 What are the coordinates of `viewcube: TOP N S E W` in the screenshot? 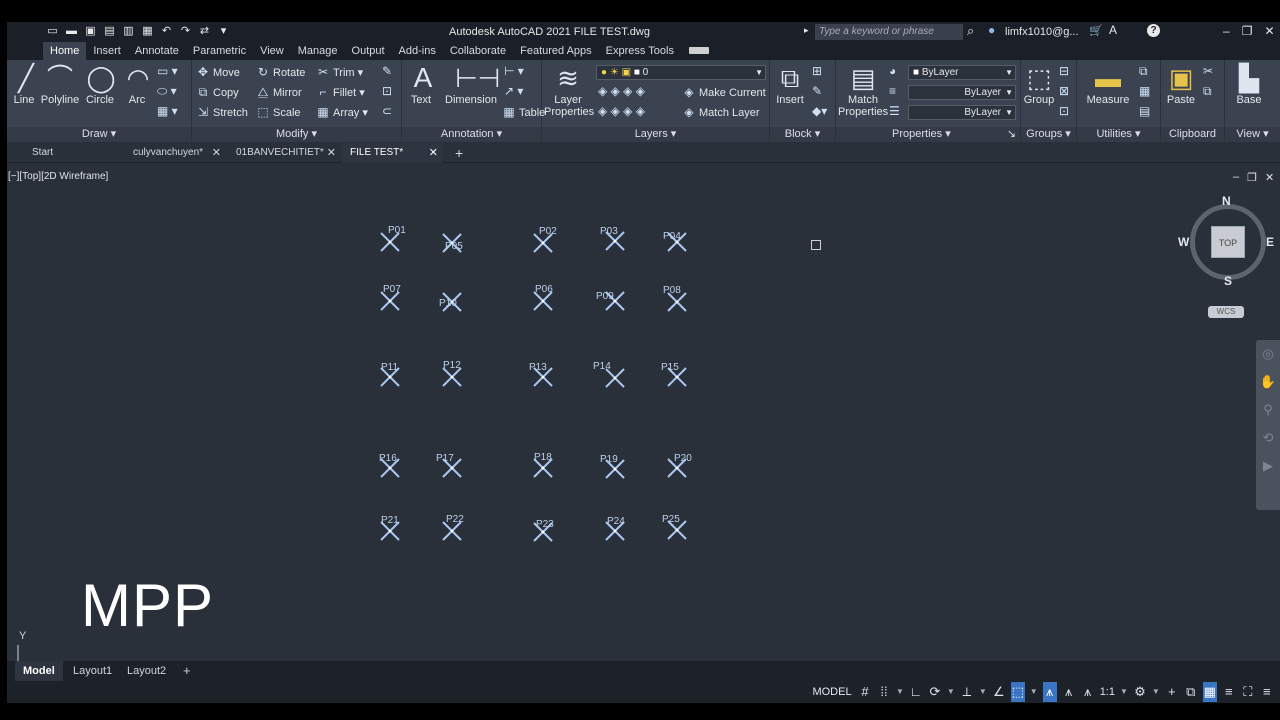 It's located at (1226, 241).